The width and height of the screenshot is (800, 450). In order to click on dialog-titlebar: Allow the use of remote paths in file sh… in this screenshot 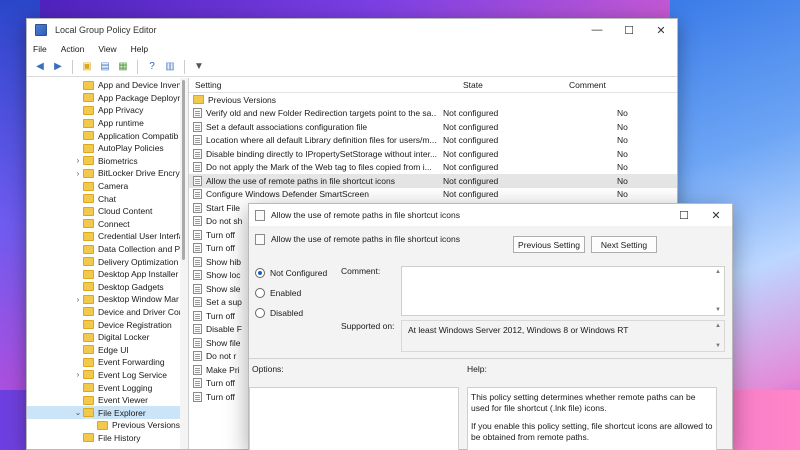, I will do `click(490, 215)`.